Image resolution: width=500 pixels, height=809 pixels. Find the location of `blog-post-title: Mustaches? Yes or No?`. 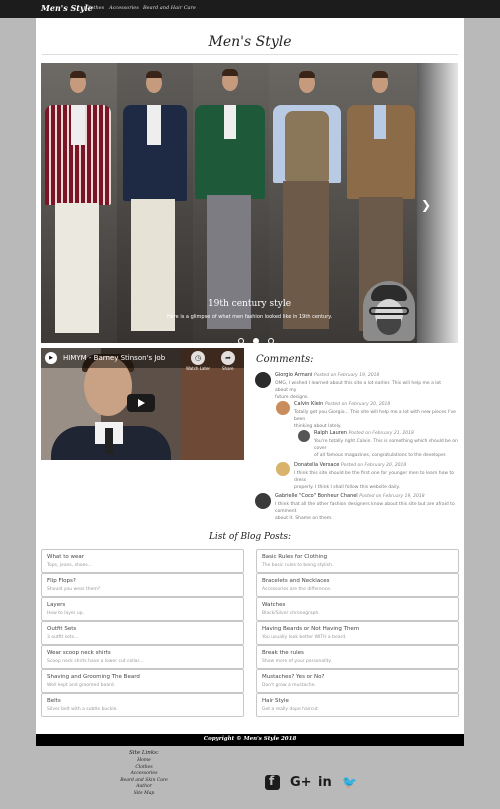

blog-post-title: Mustaches? Yes or No? is located at coordinates (293, 677).